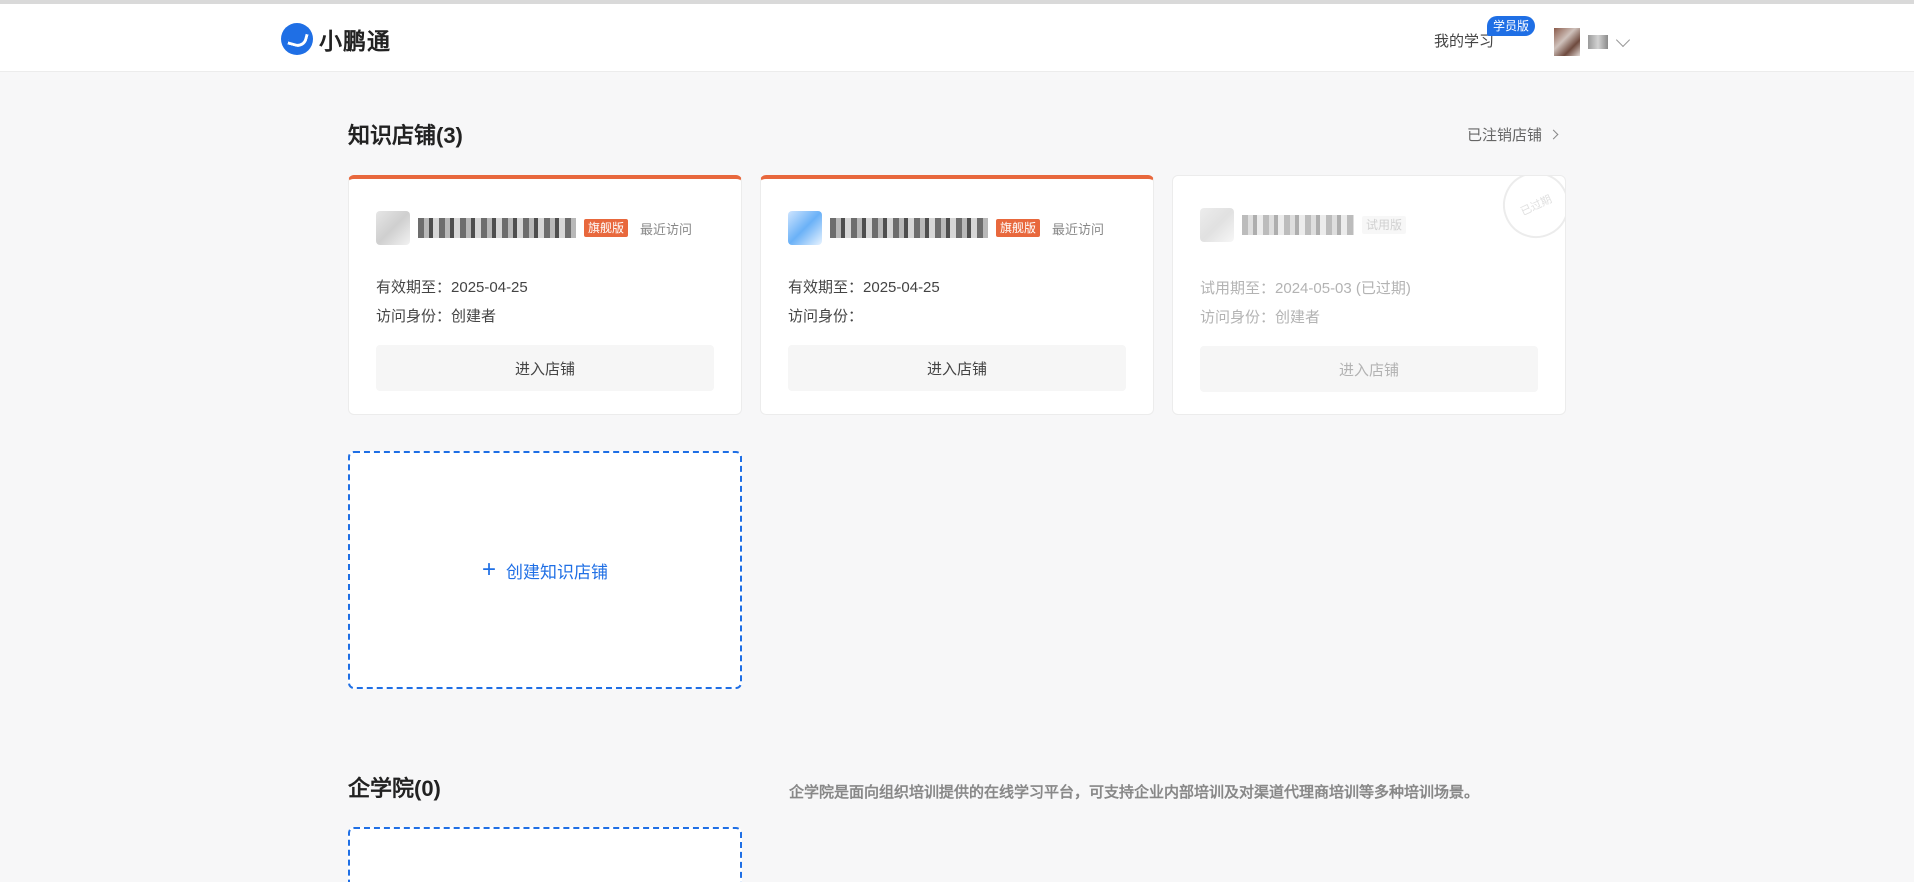 The image size is (1914, 882). Describe the element at coordinates (557, 572) in the screenshot. I see `create-store-label: 创建知识店铺` at that location.